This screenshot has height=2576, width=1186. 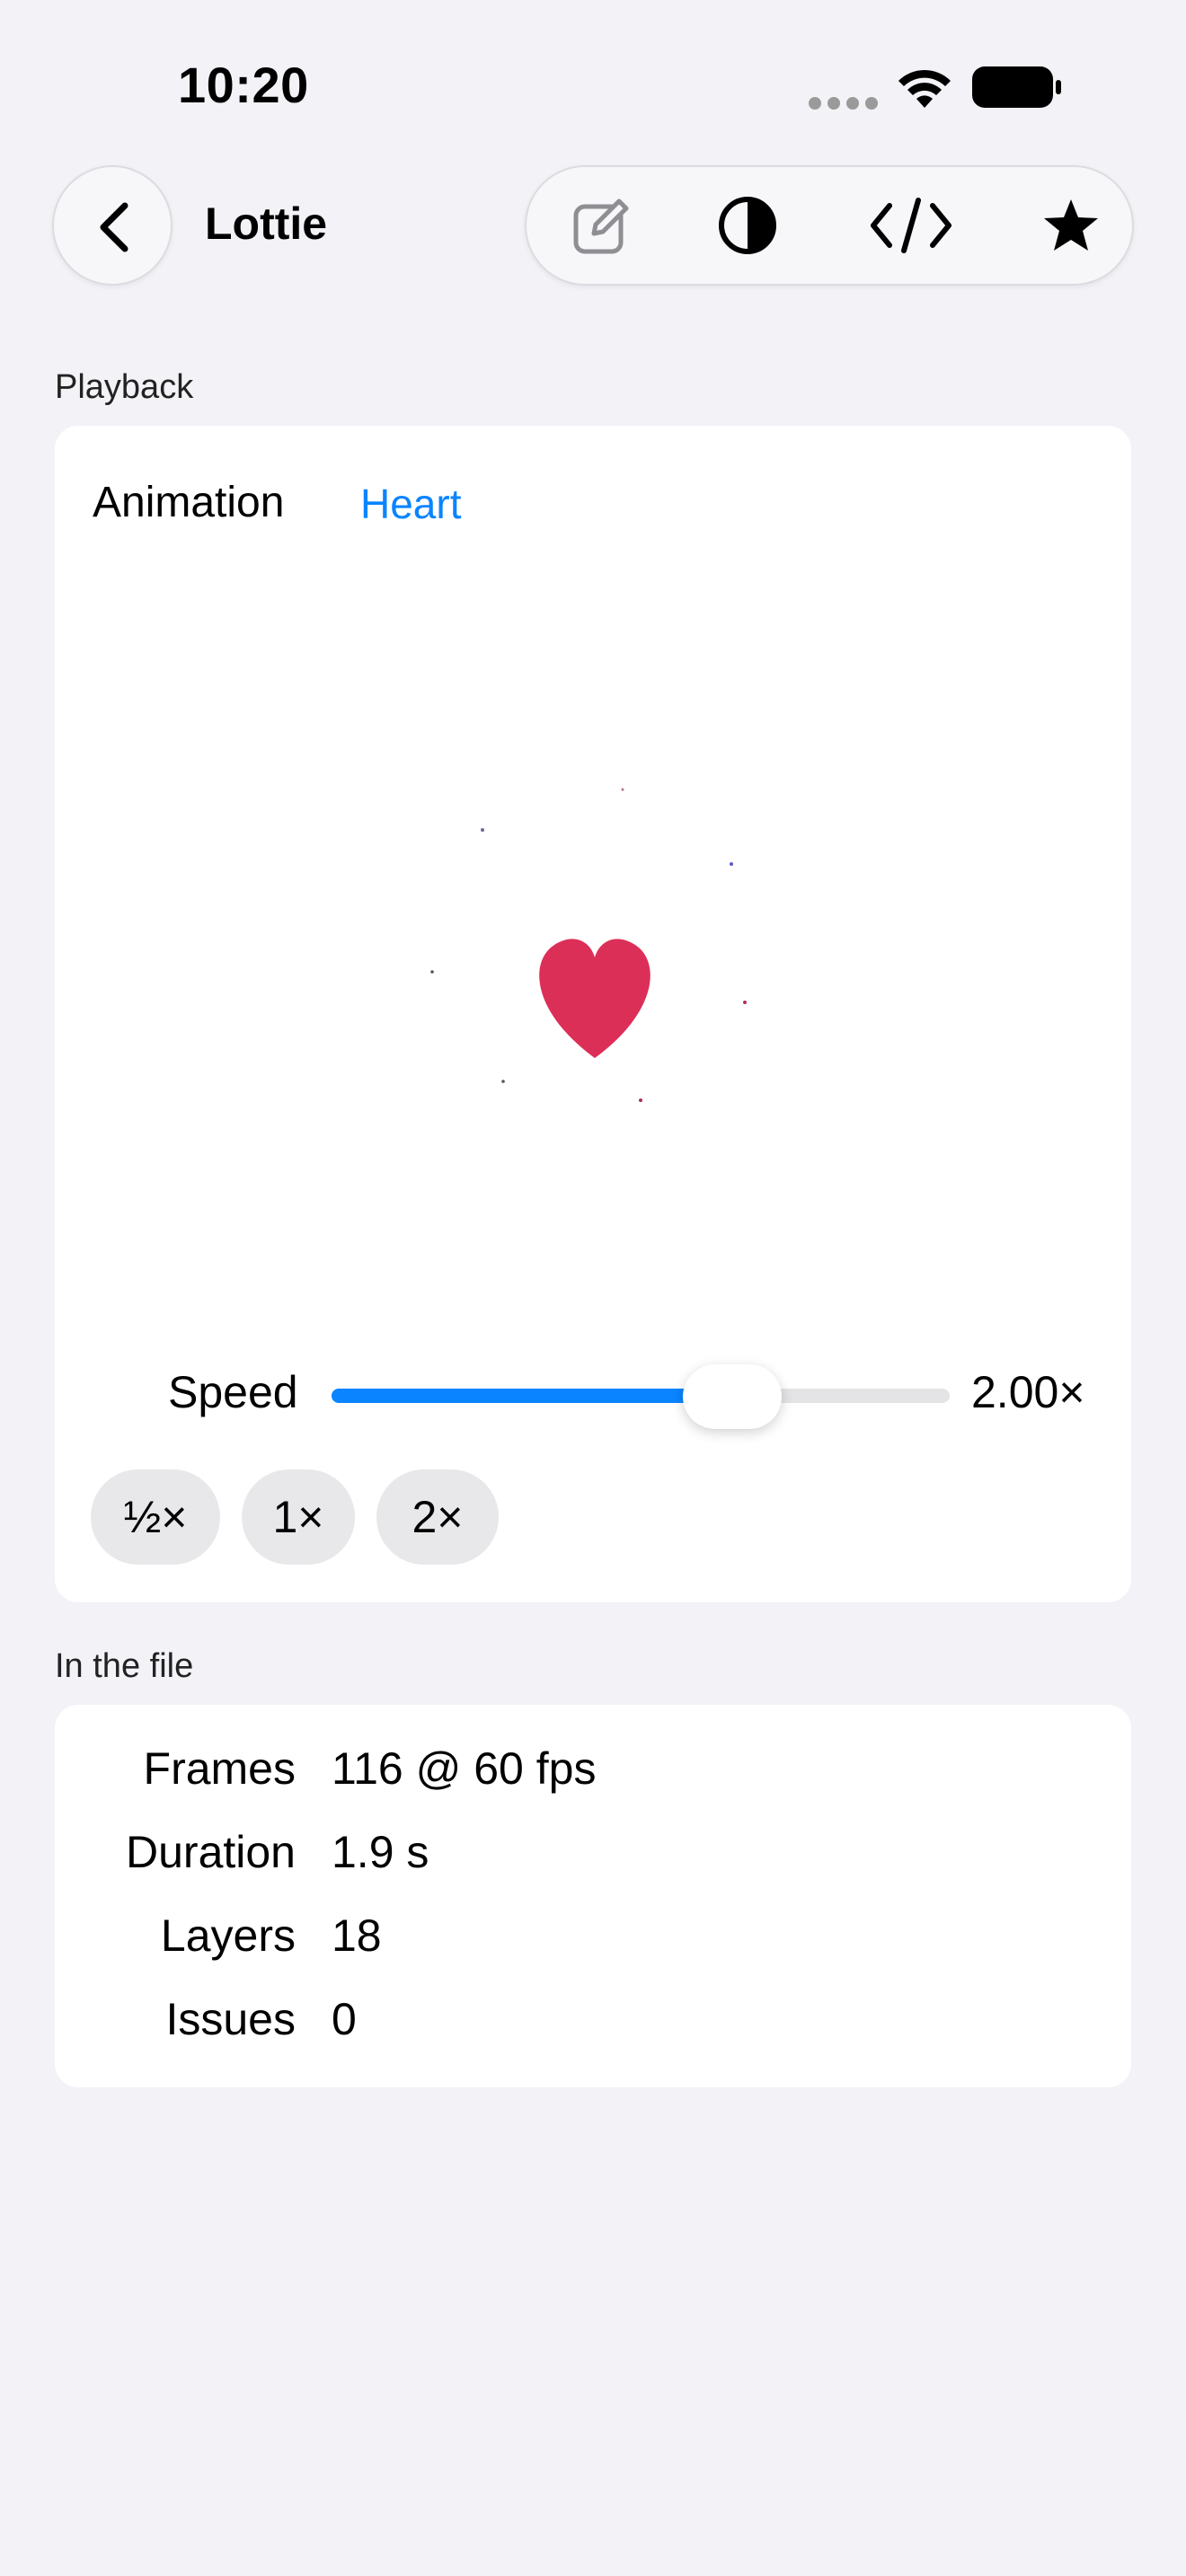 I want to click on preset-1x-speed-button: 1×, so click(x=298, y=1517).